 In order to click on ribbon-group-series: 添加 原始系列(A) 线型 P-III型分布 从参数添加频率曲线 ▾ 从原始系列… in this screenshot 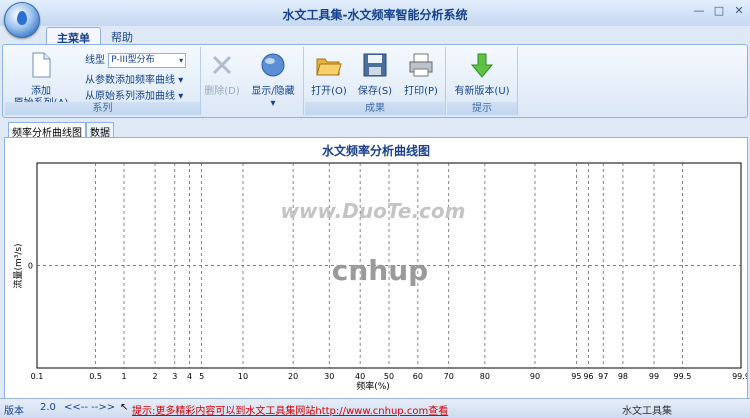, I will do `click(103, 81)`.